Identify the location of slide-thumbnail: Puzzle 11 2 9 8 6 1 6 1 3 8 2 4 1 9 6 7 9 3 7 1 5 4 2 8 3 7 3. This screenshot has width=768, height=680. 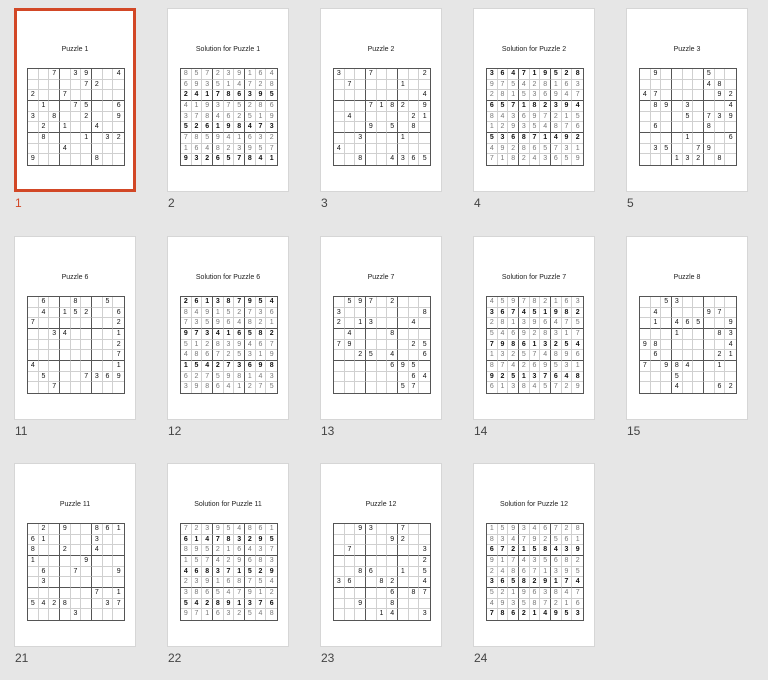
(75, 555).